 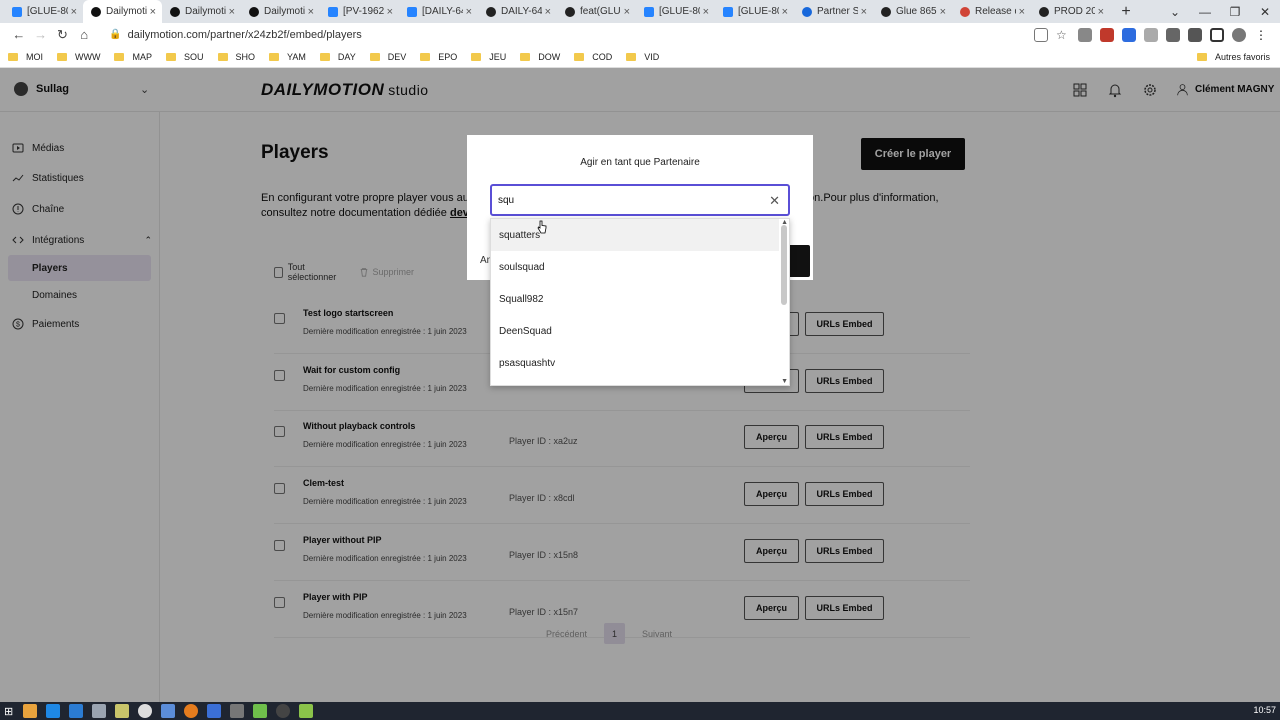 What do you see at coordinates (133, 57) in the screenshot?
I see `bookmark-folder: MAP` at bounding box center [133, 57].